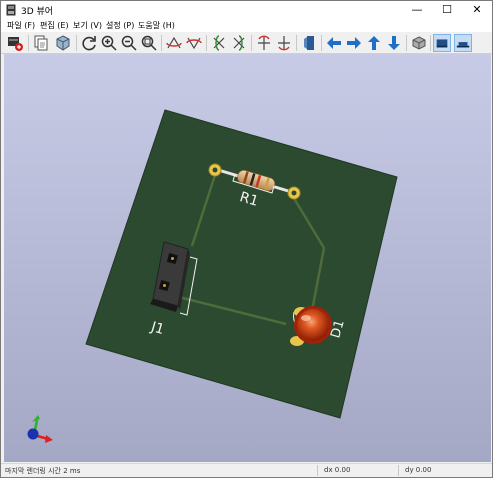 The width and height of the screenshot is (493, 478). What do you see at coordinates (239, 43) in the screenshot?
I see `rotate-y-ccw-icon` at bounding box center [239, 43].